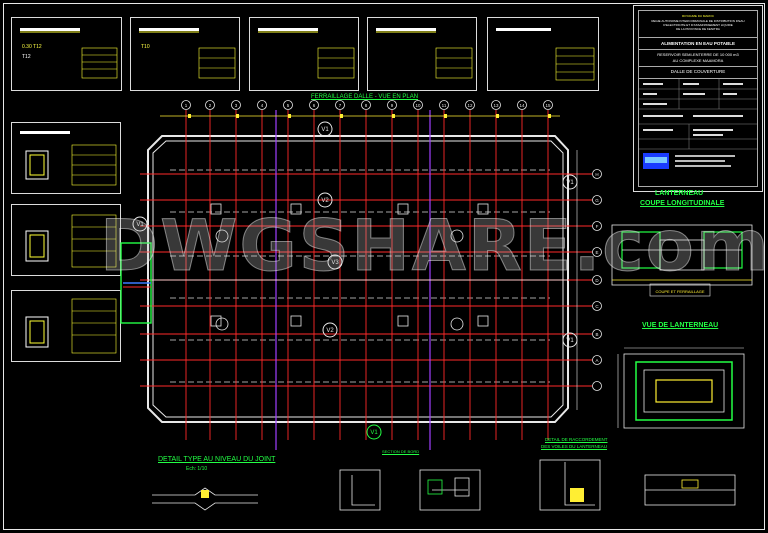  I want to click on row-label-h: H, so click(596, 174).